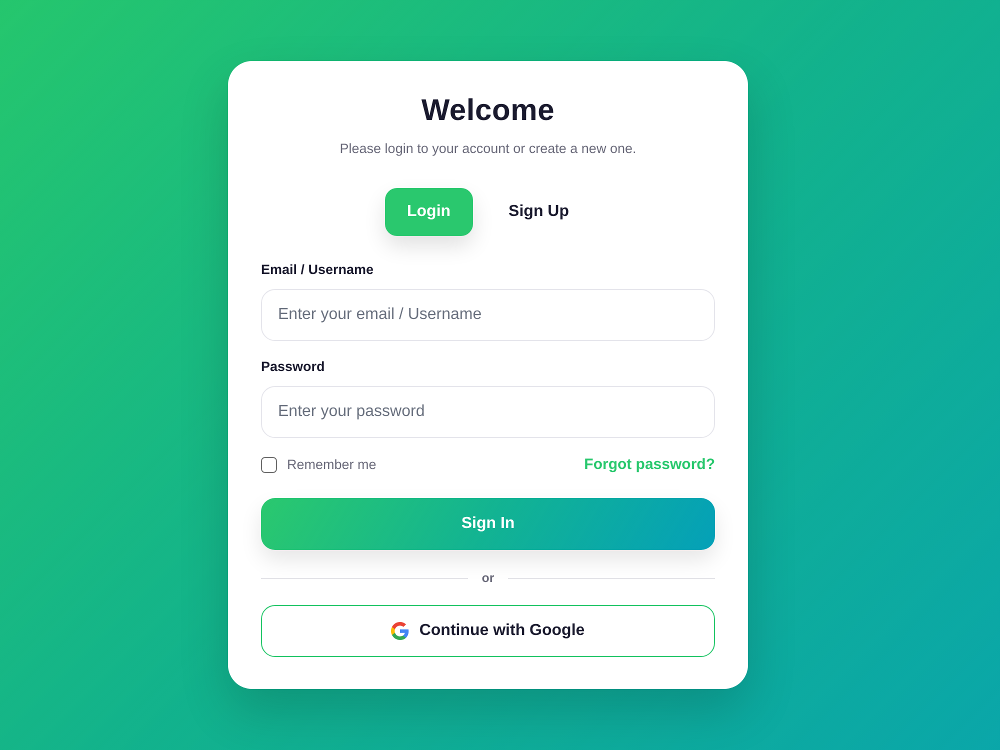 Image resolution: width=1000 pixels, height=750 pixels. I want to click on field-label: Email / Username, so click(318, 270).